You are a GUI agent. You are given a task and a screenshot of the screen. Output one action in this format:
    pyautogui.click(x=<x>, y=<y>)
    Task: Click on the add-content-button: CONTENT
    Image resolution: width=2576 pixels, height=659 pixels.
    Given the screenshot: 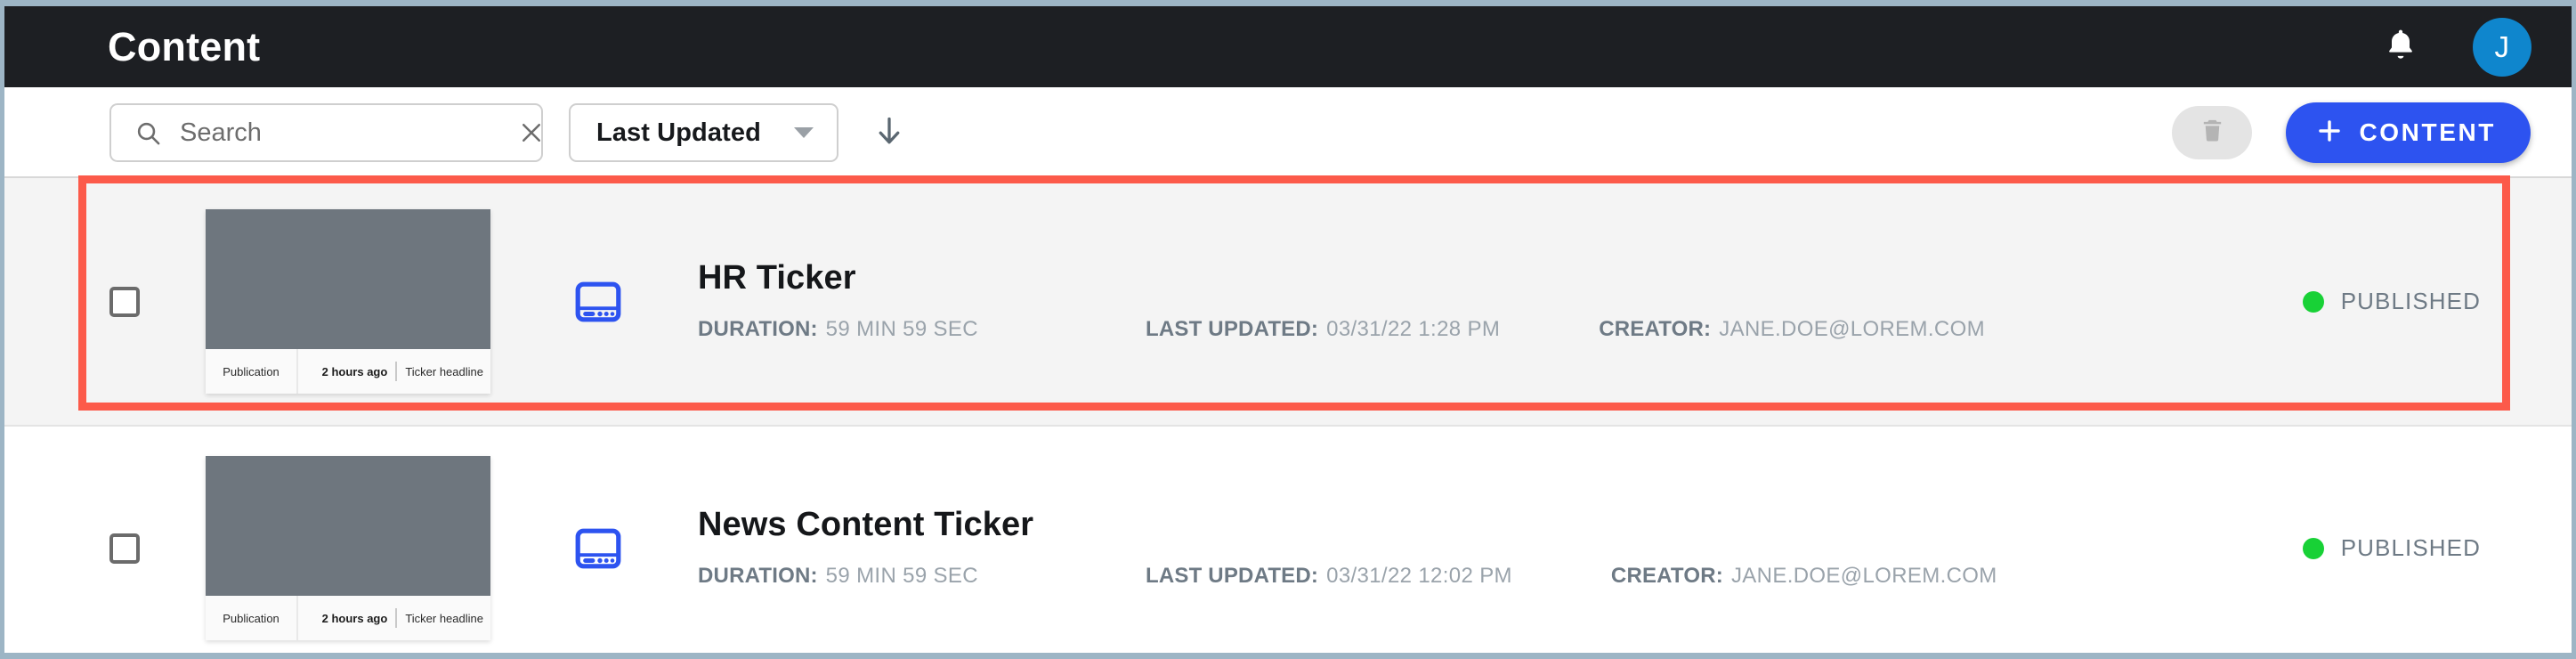 What is the action you would take?
    pyautogui.click(x=2409, y=132)
    